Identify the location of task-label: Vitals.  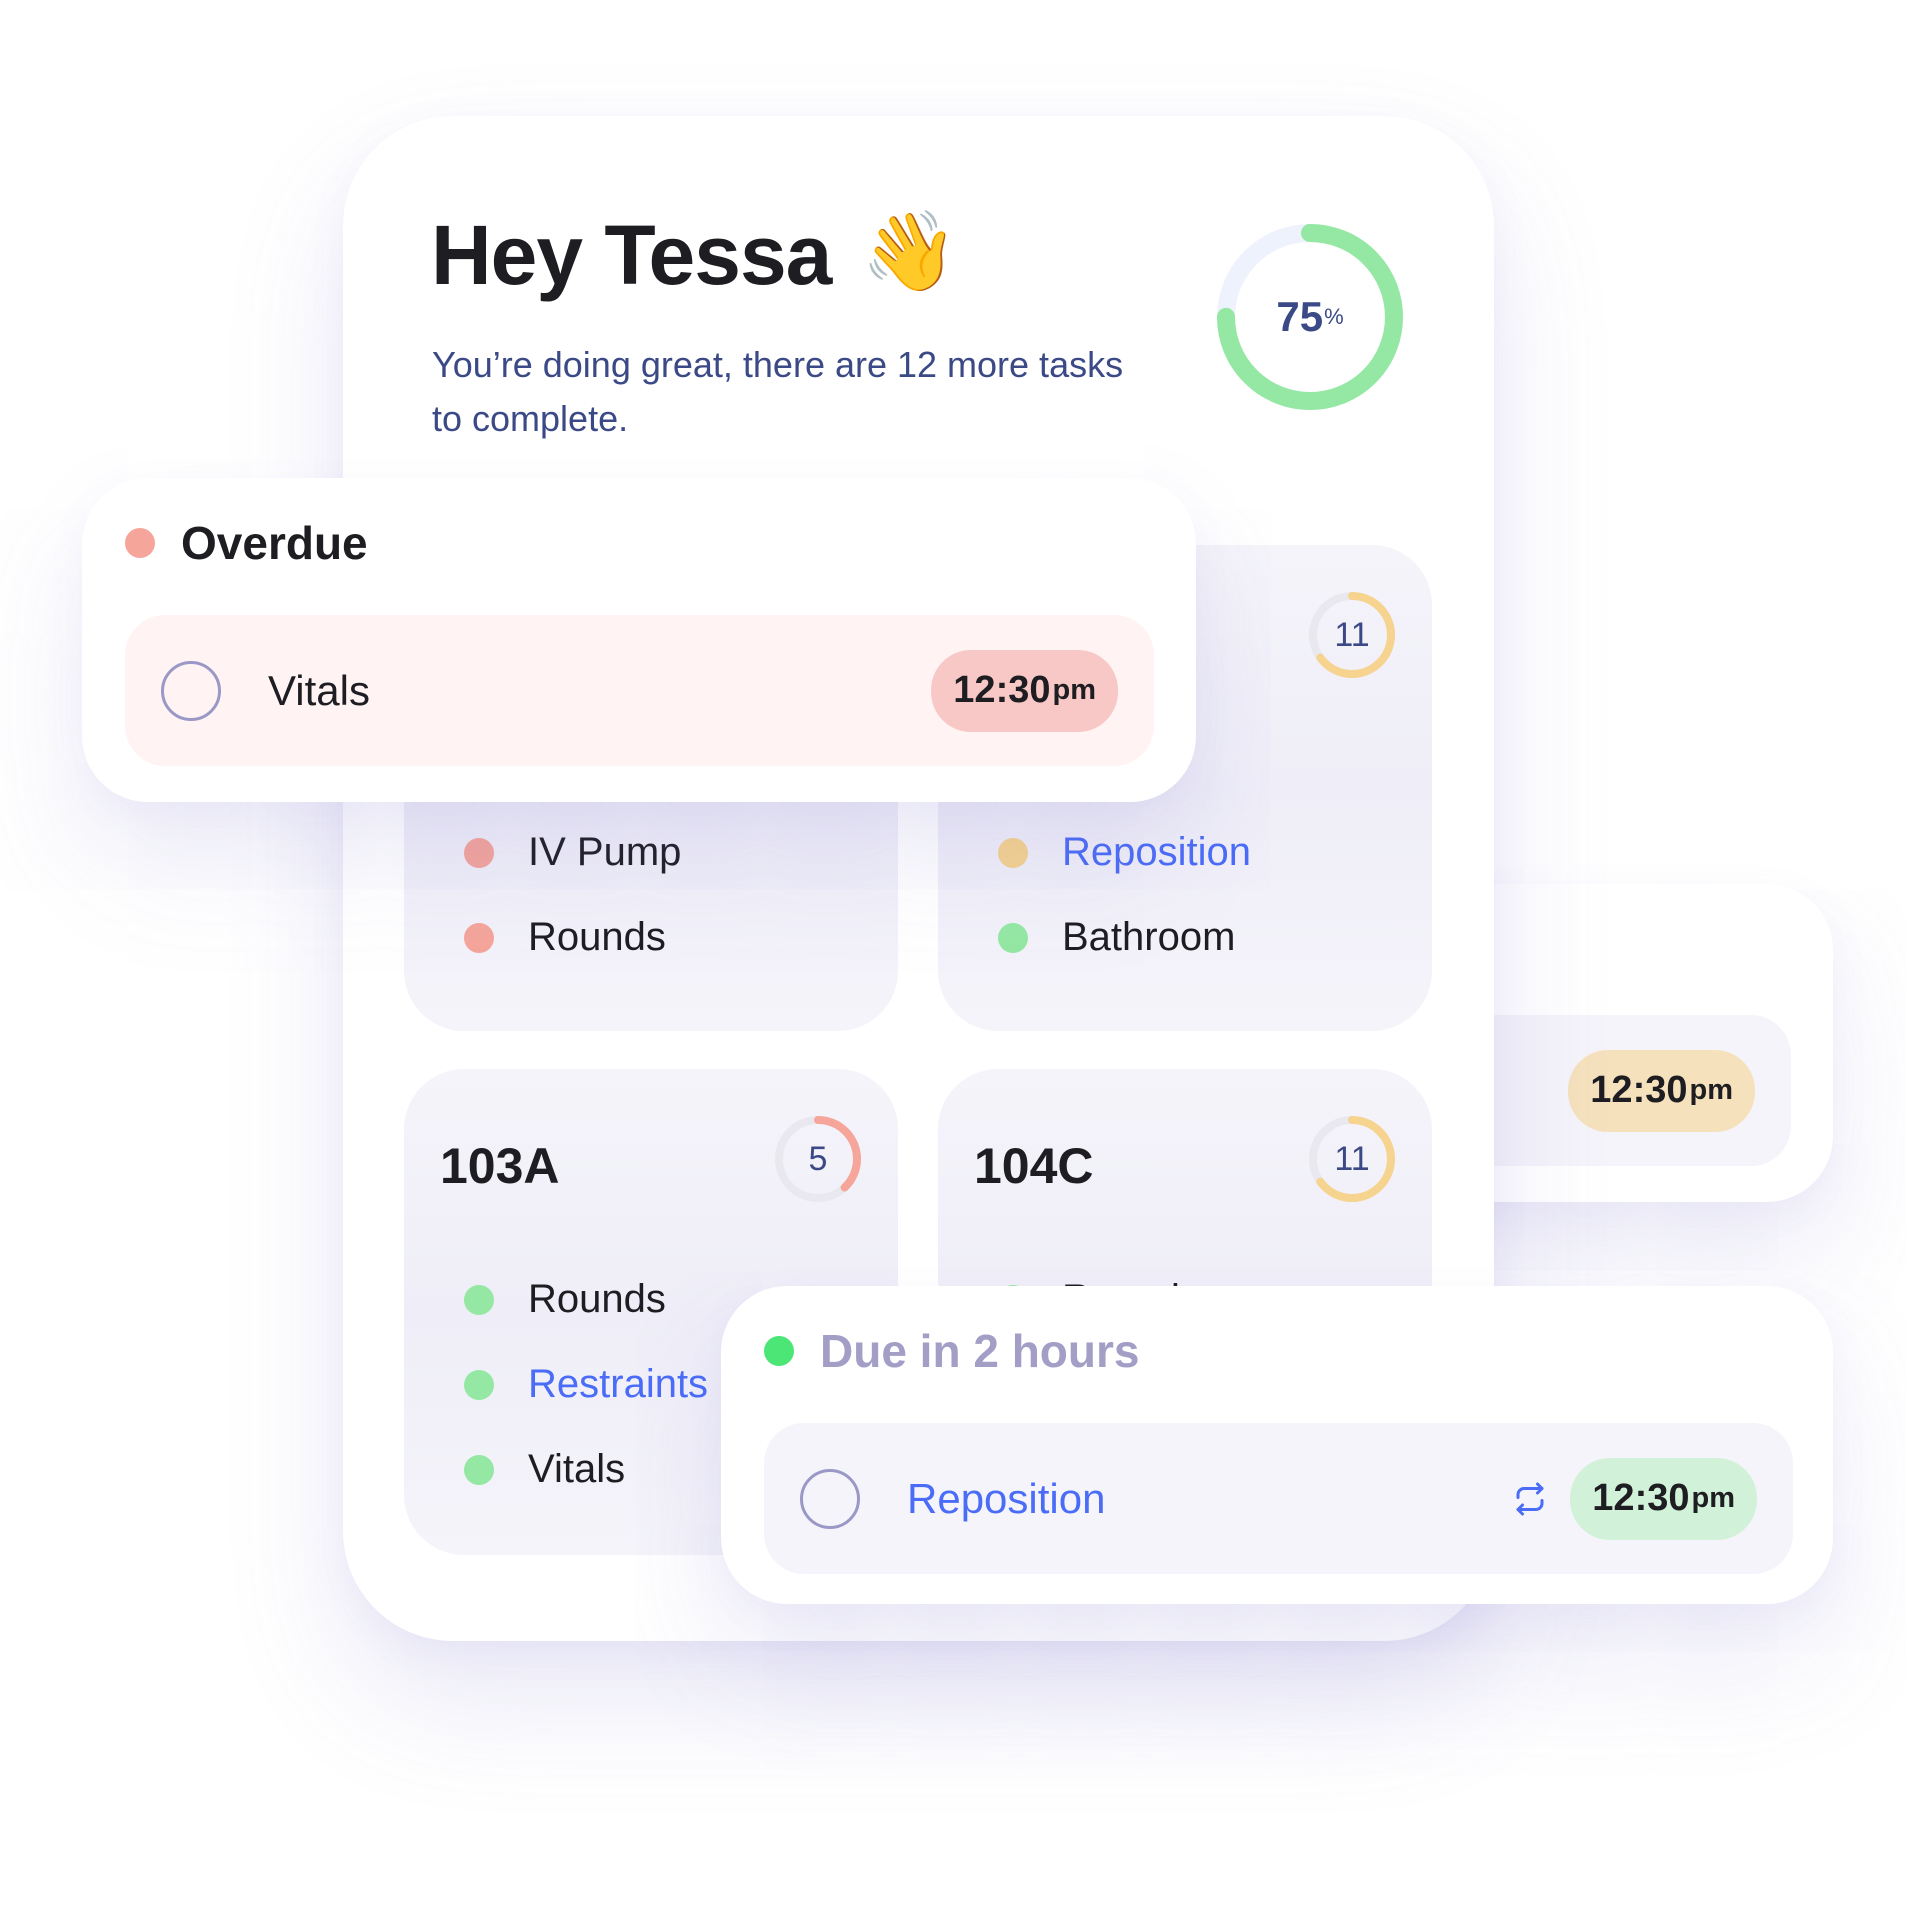
(577, 1469).